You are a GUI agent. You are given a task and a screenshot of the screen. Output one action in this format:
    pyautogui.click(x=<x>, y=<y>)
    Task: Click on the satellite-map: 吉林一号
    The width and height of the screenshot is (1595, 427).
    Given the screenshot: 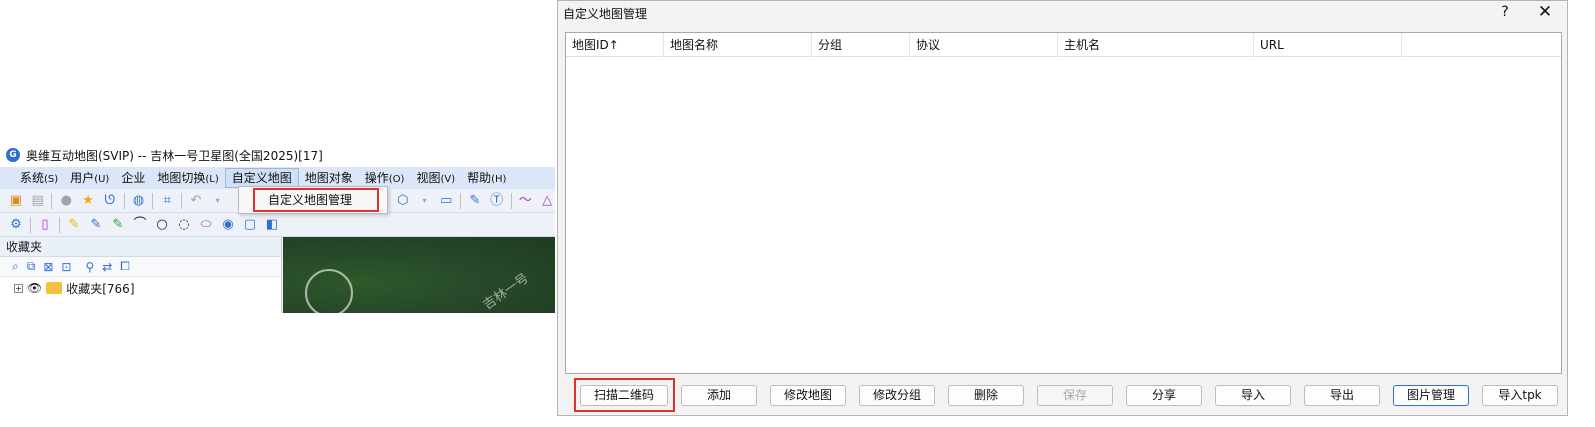 What is the action you would take?
    pyautogui.click(x=419, y=275)
    